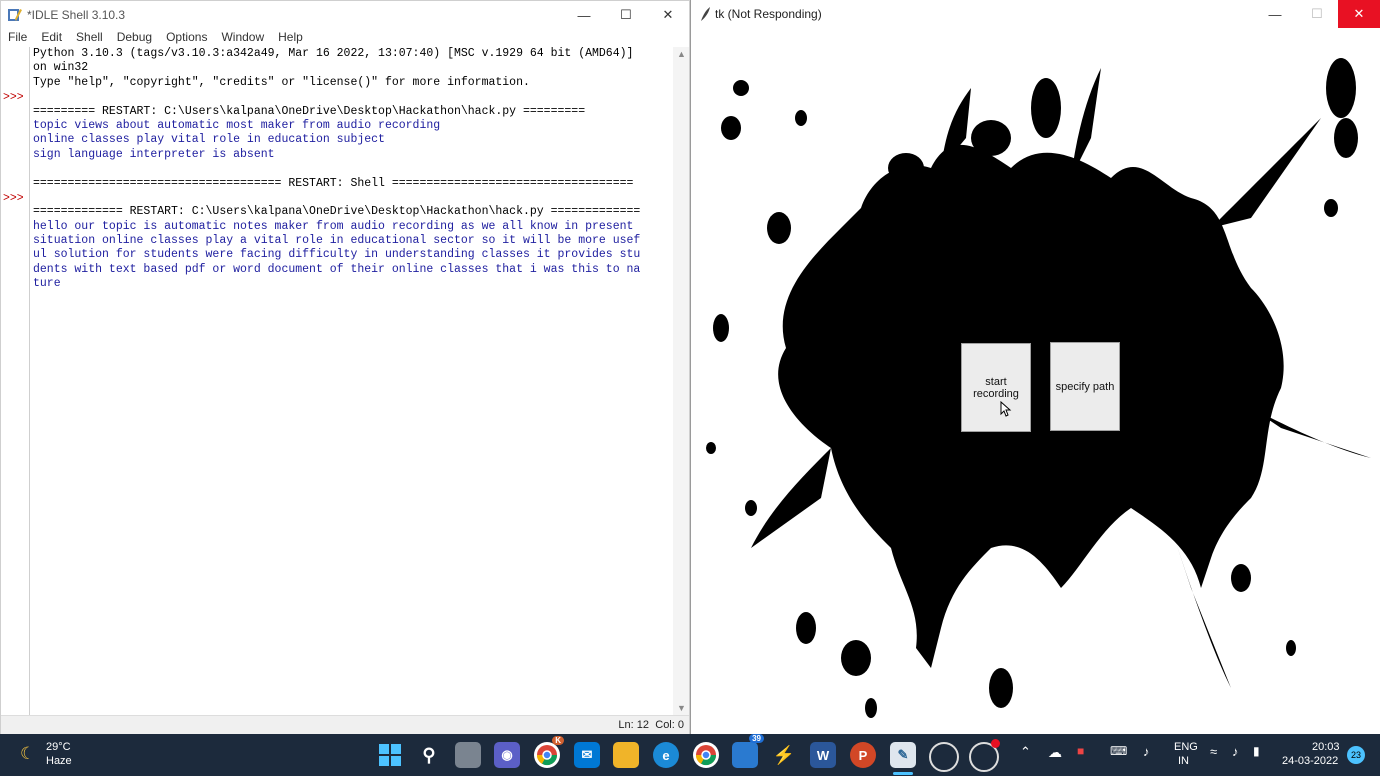 This screenshot has width=1380, height=776. What do you see at coordinates (1235, 751) in the screenshot?
I see `volume-icon: ♪` at bounding box center [1235, 751].